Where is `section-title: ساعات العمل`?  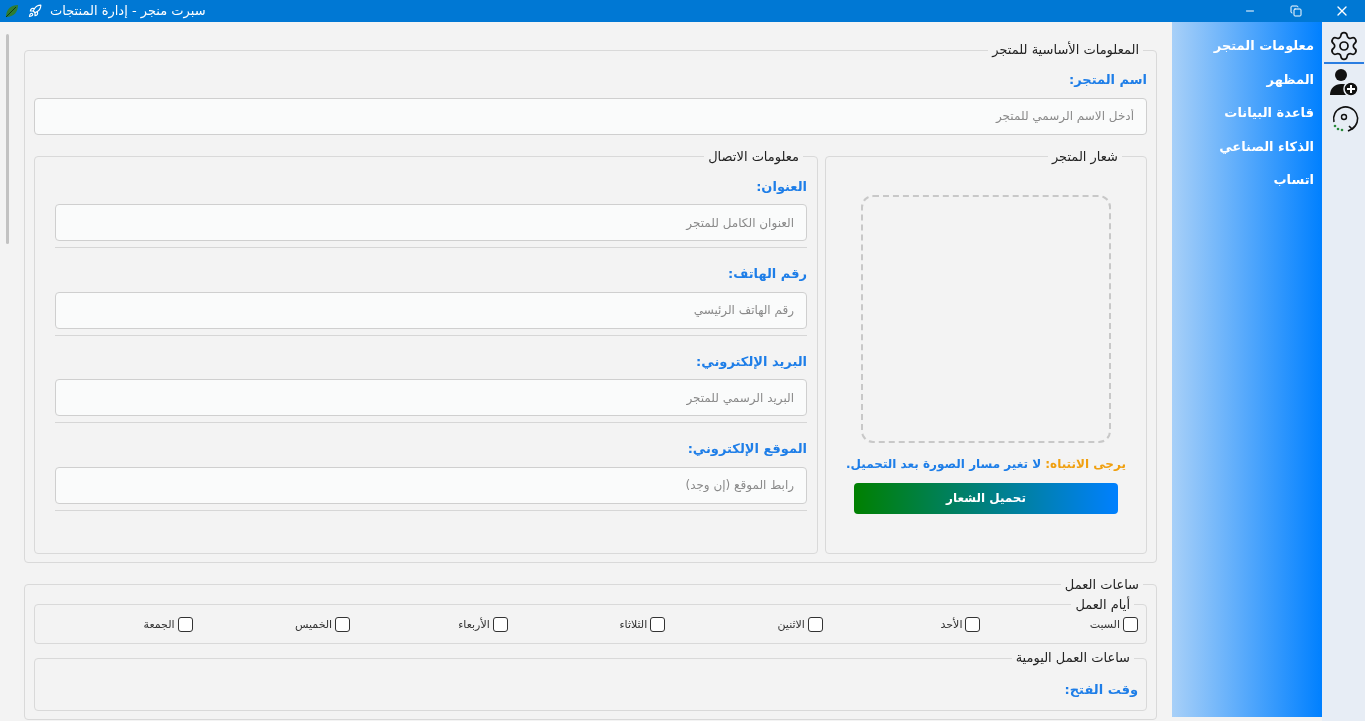
section-title: ساعات العمل is located at coordinates (1101, 584).